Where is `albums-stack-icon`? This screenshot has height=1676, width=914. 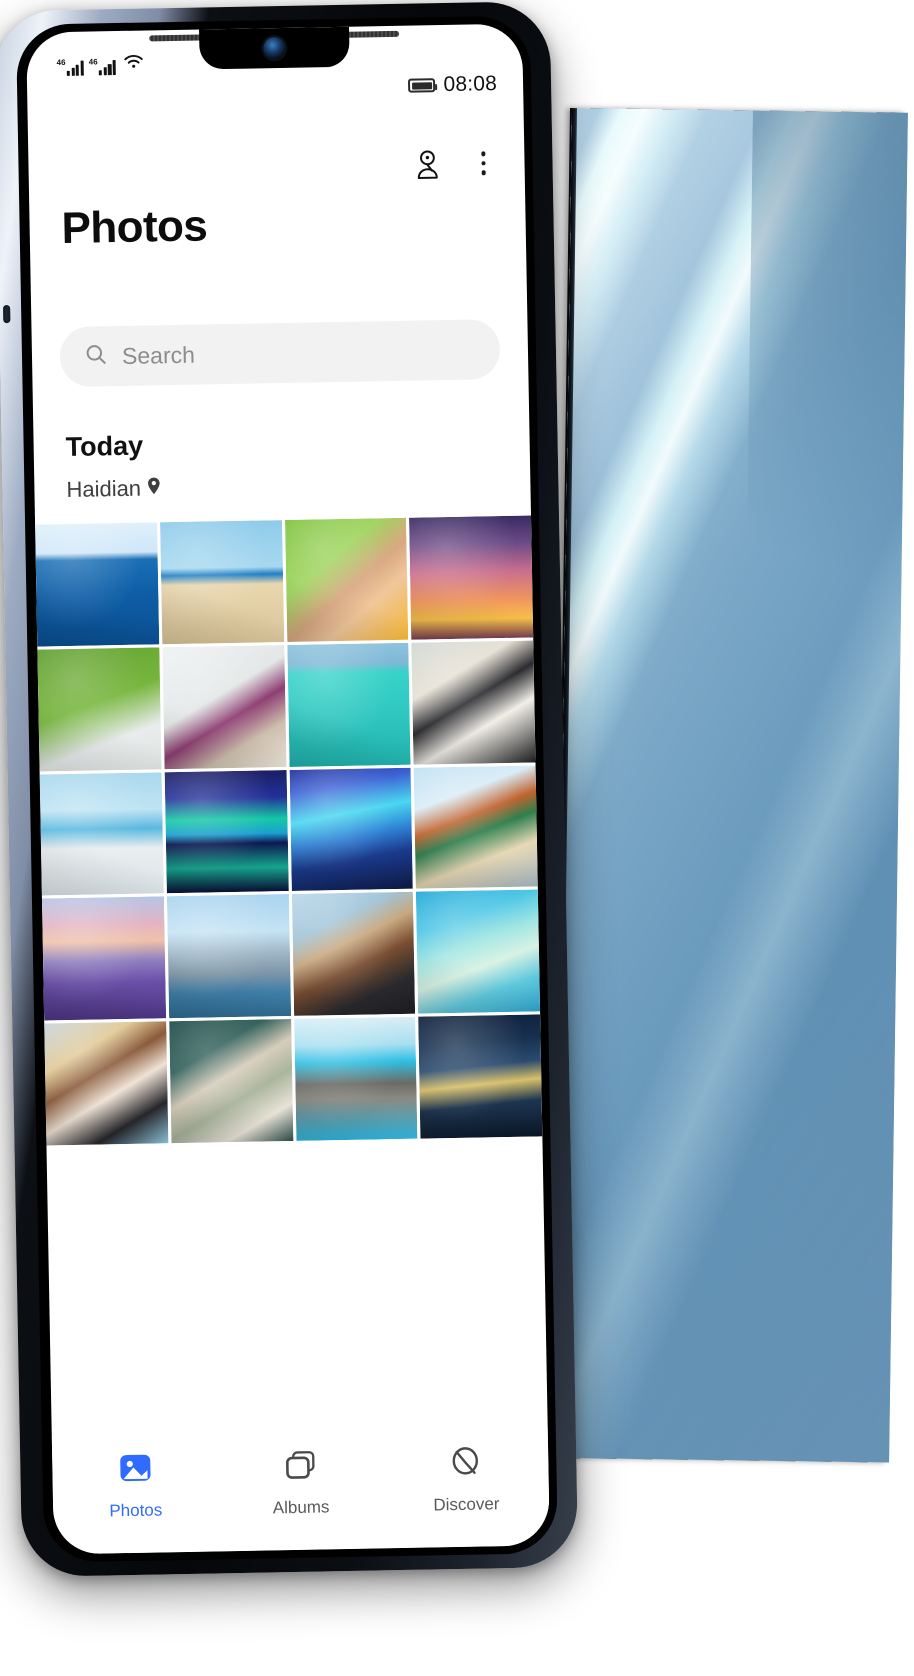
albums-stack-icon is located at coordinates (300, 1468).